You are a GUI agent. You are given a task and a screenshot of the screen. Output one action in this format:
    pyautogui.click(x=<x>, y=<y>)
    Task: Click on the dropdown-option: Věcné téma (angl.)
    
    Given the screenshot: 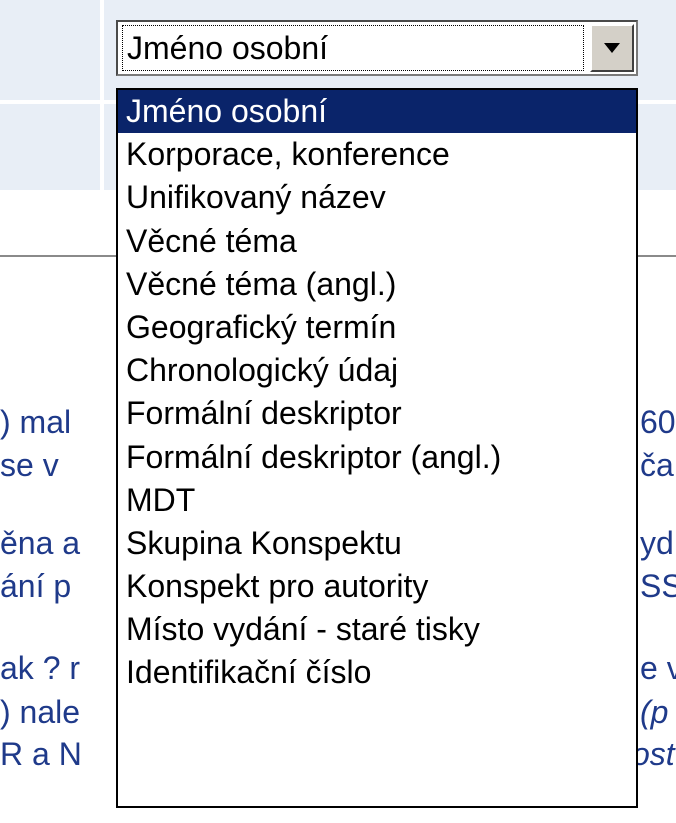 What is the action you would take?
    pyautogui.click(x=377, y=284)
    